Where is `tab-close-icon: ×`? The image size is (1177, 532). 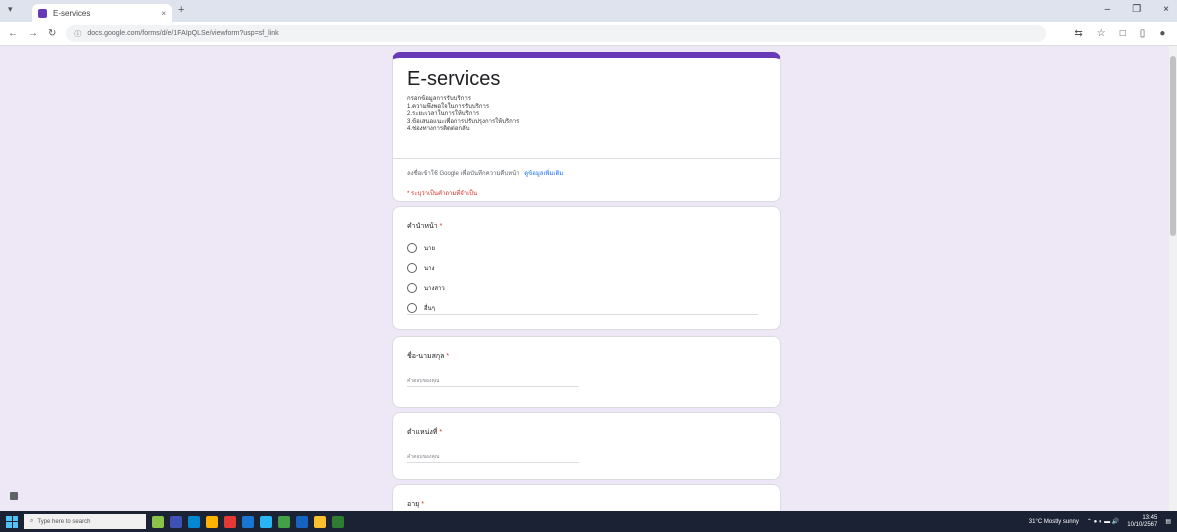
tab-close-icon: × is located at coordinates (163, 13).